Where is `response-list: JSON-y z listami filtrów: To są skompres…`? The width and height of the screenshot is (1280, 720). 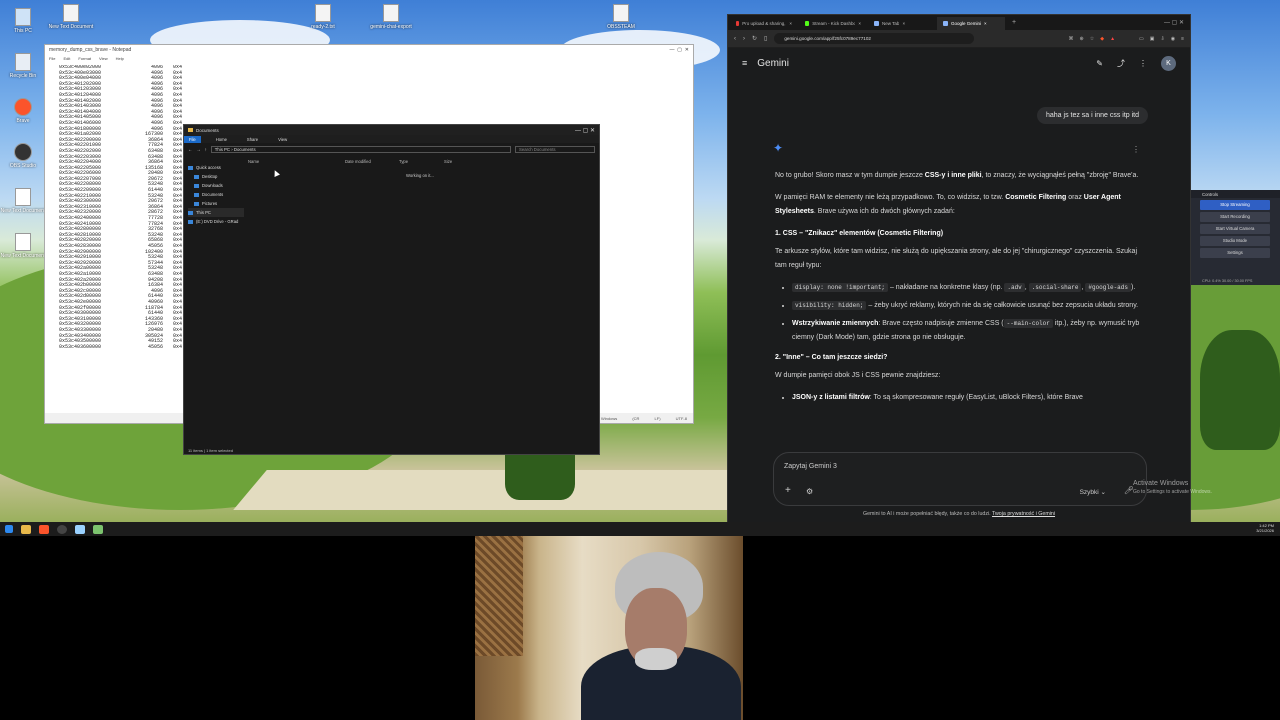
response-list: JSON-y z listami filtrów: To są skompres… is located at coordinates (960, 398).